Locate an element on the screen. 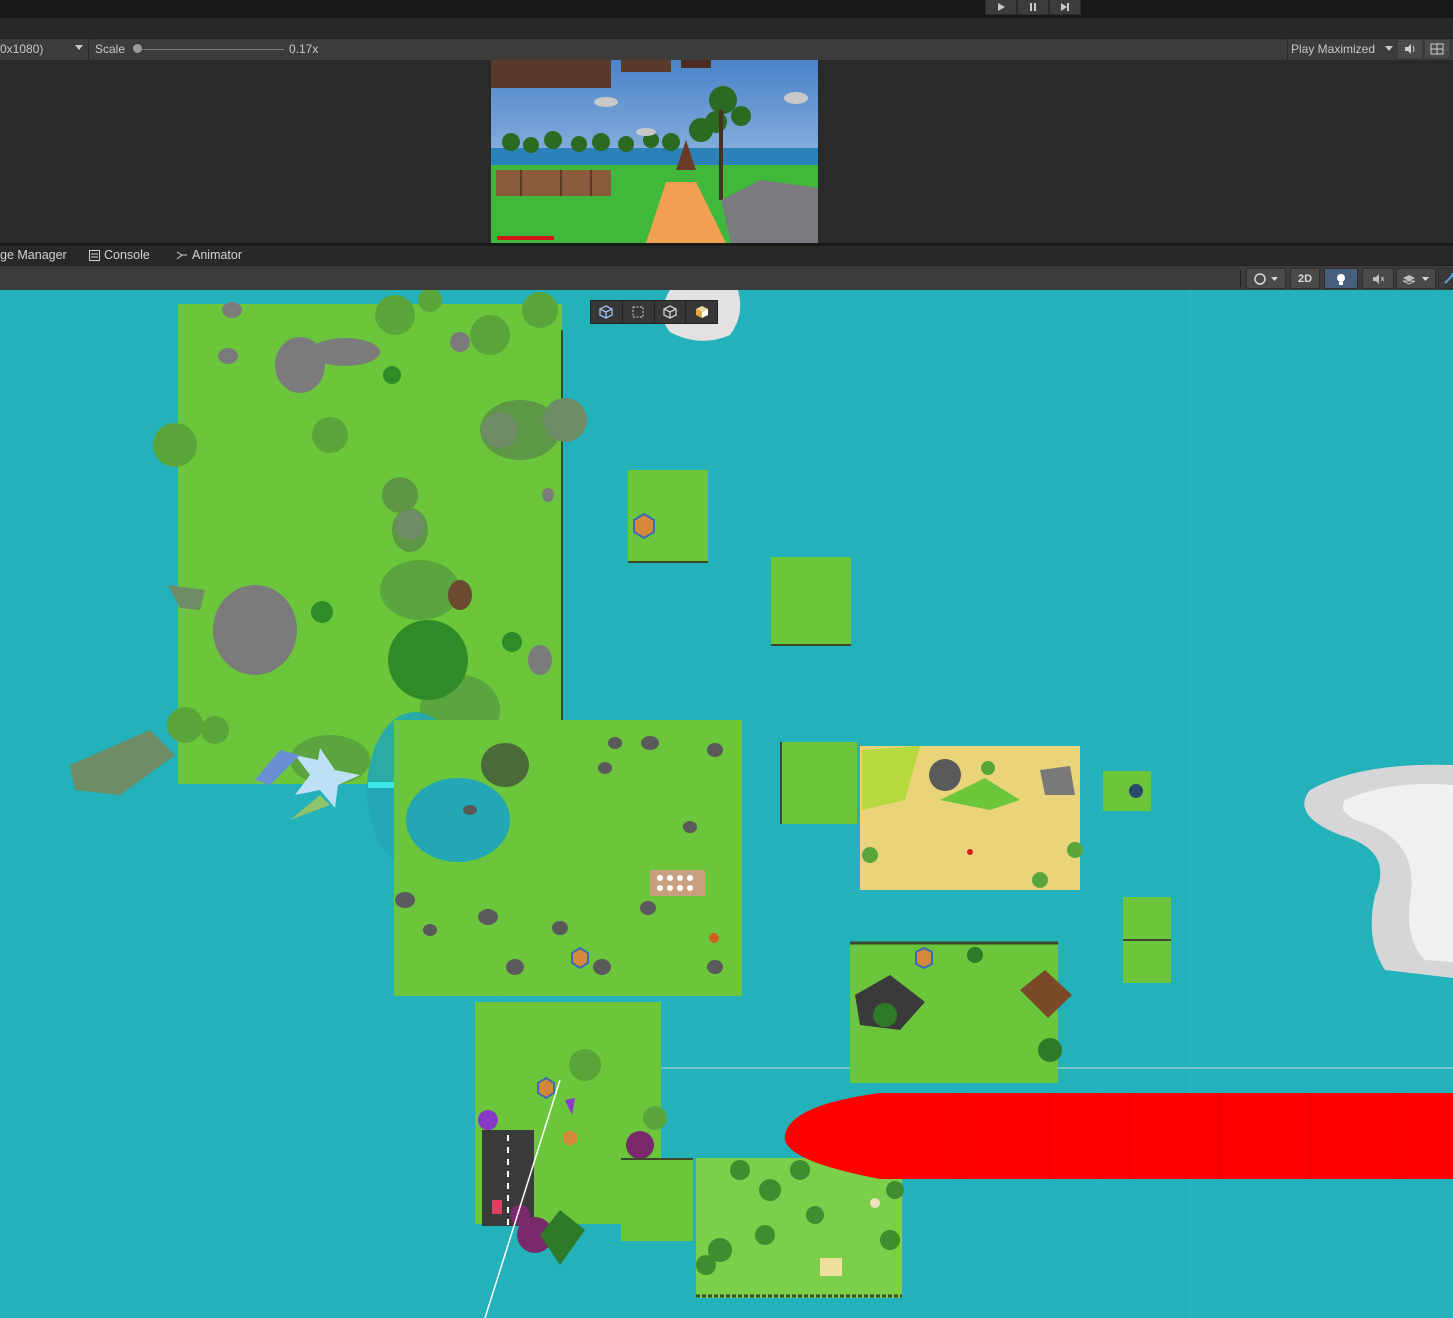 The height and width of the screenshot is (1318, 1453). tab-label: ge Manager is located at coordinates (33, 255).